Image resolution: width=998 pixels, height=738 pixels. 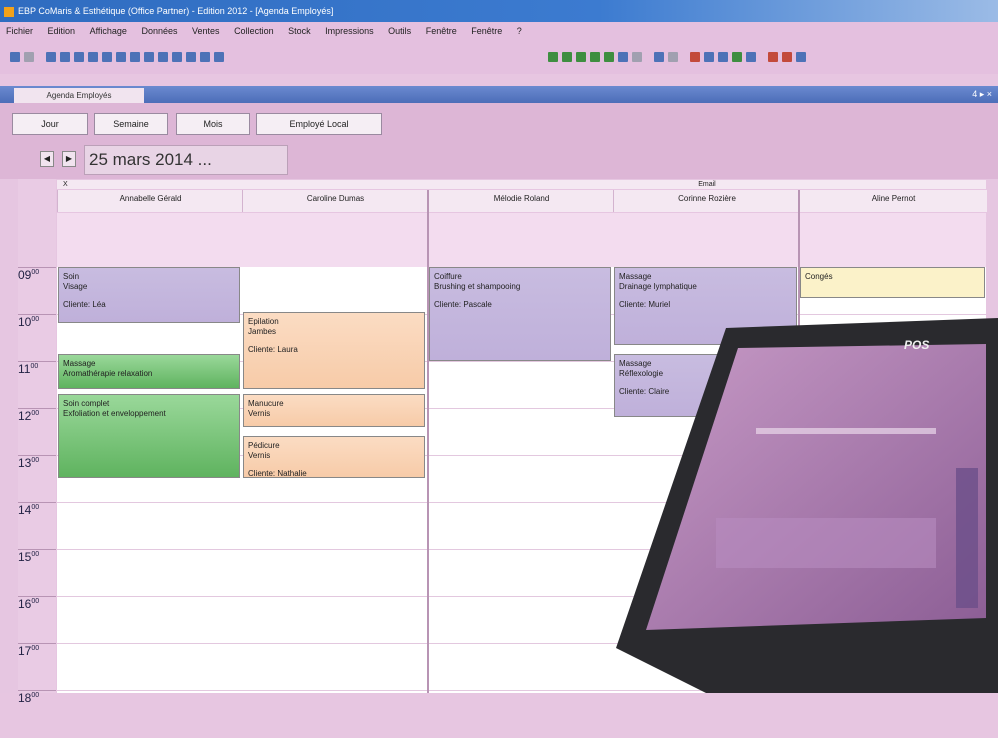 What do you see at coordinates (205, 57) in the screenshot?
I see `filter-icon` at bounding box center [205, 57].